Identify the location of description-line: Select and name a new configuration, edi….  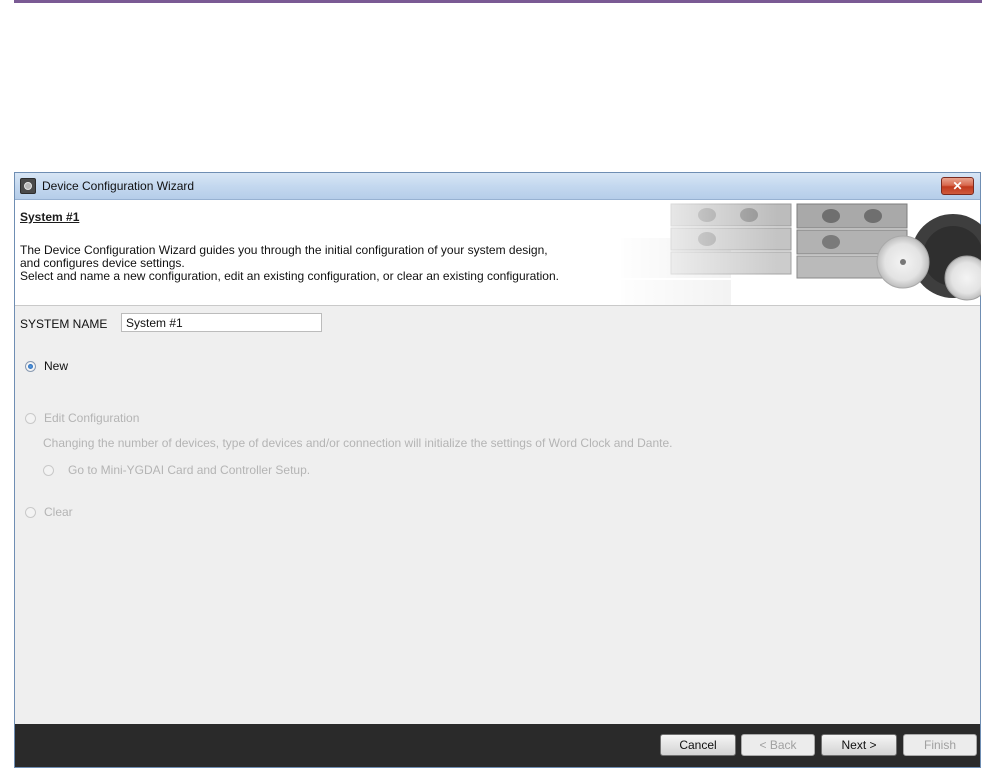
(289, 276).